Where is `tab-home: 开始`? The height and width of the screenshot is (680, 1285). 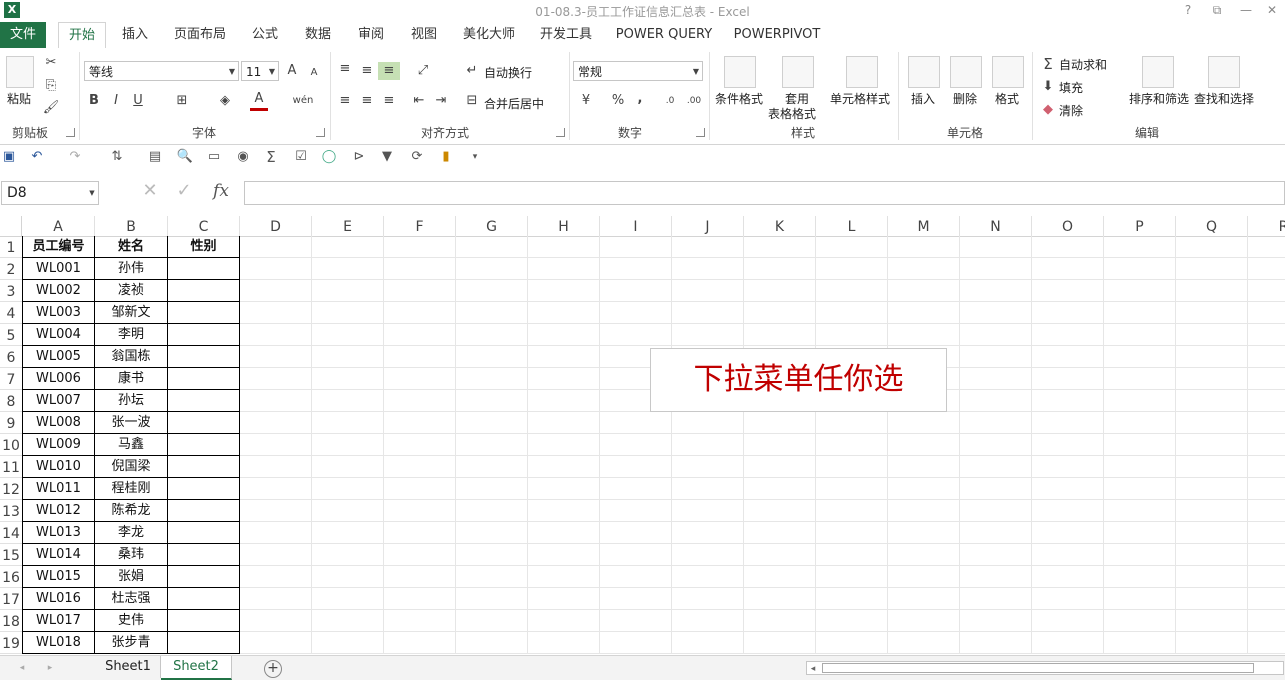
tab-home: 开始 is located at coordinates (82, 36).